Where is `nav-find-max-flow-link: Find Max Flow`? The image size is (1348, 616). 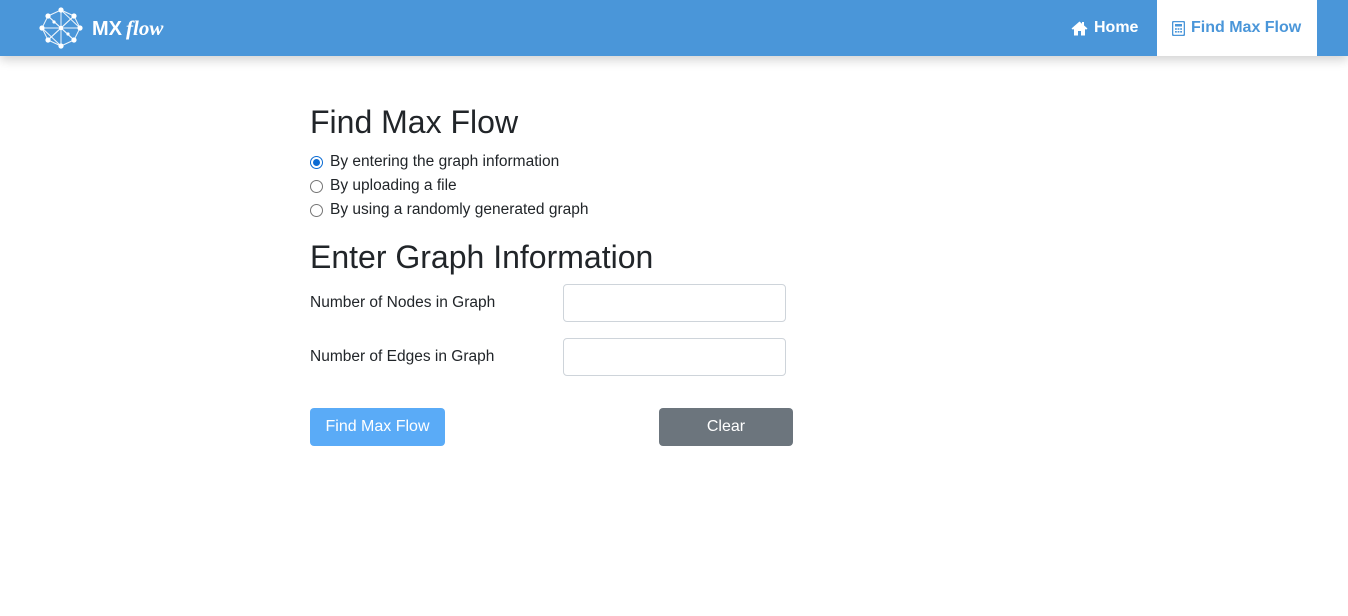
nav-find-max-flow-link: Find Max Flow is located at coordinates (1237, 28).